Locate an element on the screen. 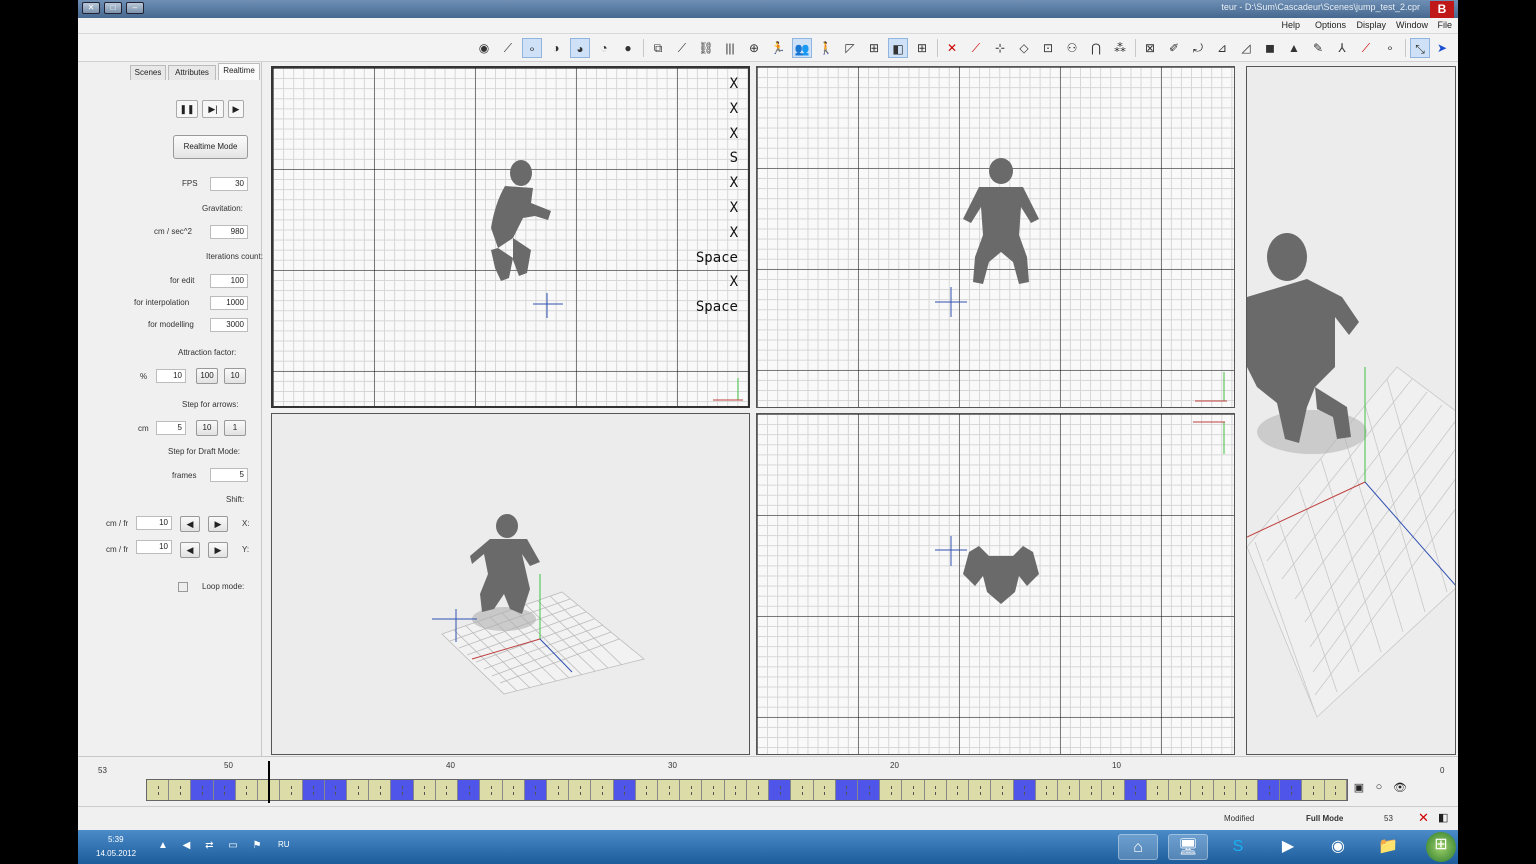 This screenshot has height=864, width=1536. media-app: ▶ is located at coordinates (1288, 847).